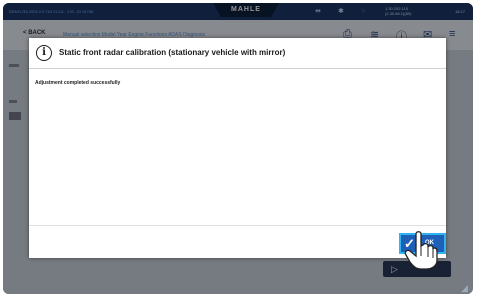  What do you see at coordinates (237, 241) in the screenshot?
I see `dialog-footer: ✓ OK` at bounding box center [237, 241].